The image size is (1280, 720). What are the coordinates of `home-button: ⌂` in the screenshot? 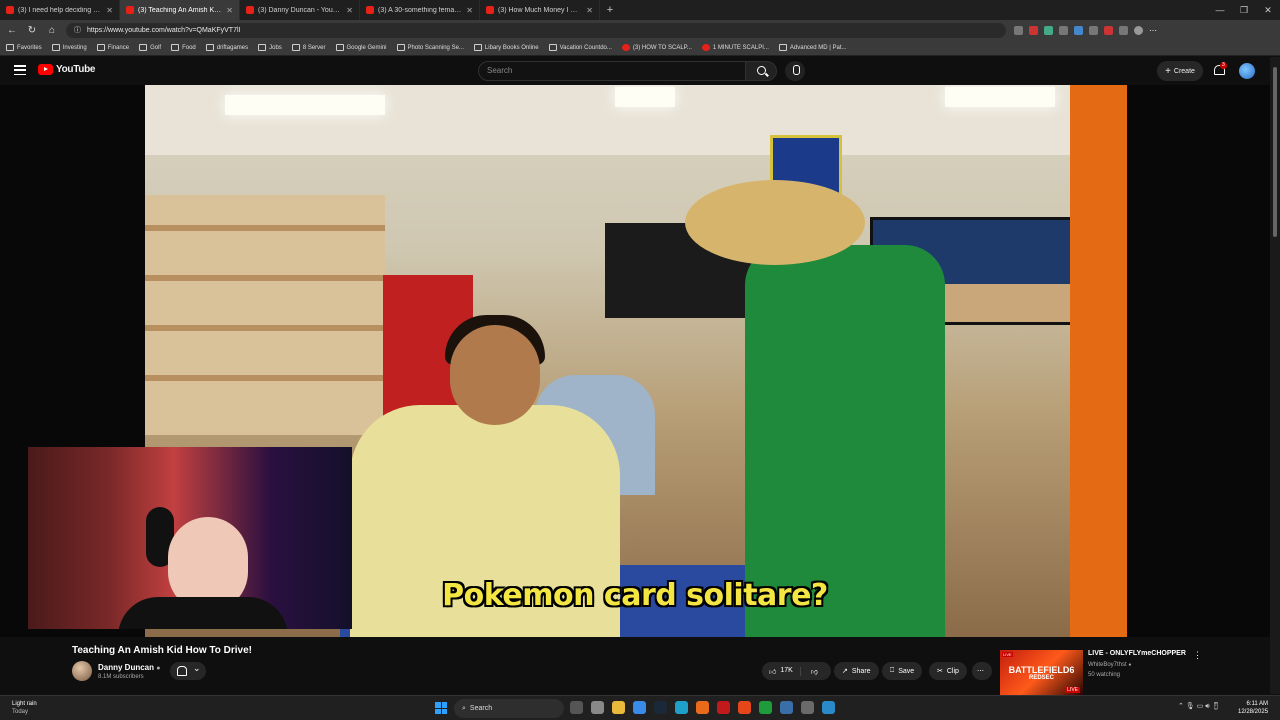 It's located at (52, 30).